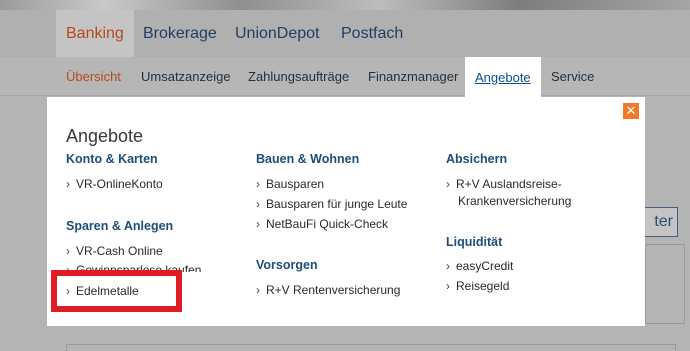  Describe the element at coordinates (572, 76) in the screenshot. I see `subnav-service: Service` at that location.